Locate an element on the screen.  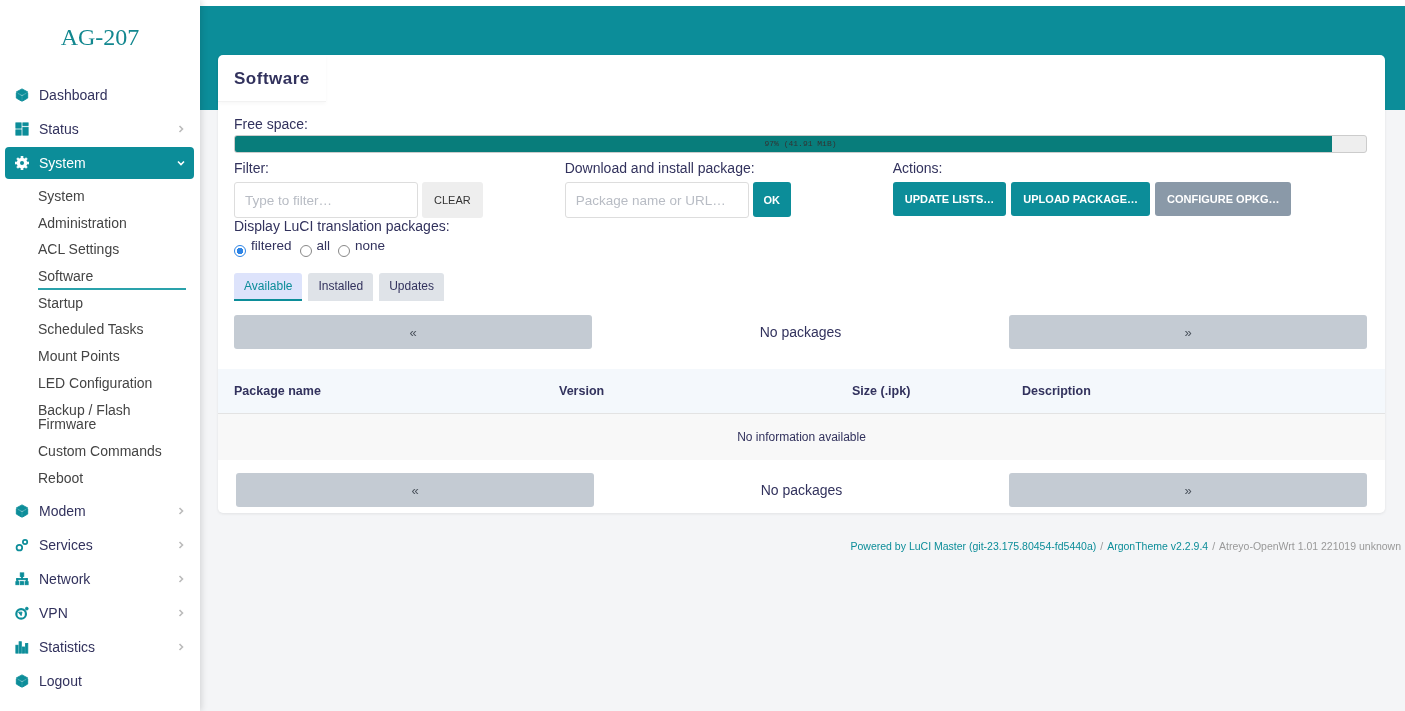
footer-link: ArgonTheme v2.2.9.4 is located at coordinates (1158, 546).